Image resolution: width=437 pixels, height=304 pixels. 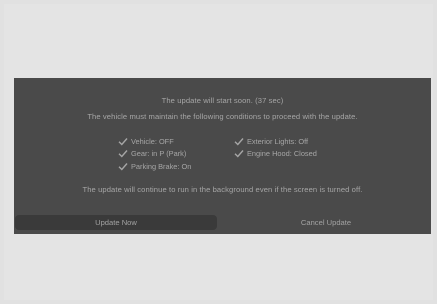 I want to click on condition-vehicle: Vehicle: OFF, so click(x=146, y=141).